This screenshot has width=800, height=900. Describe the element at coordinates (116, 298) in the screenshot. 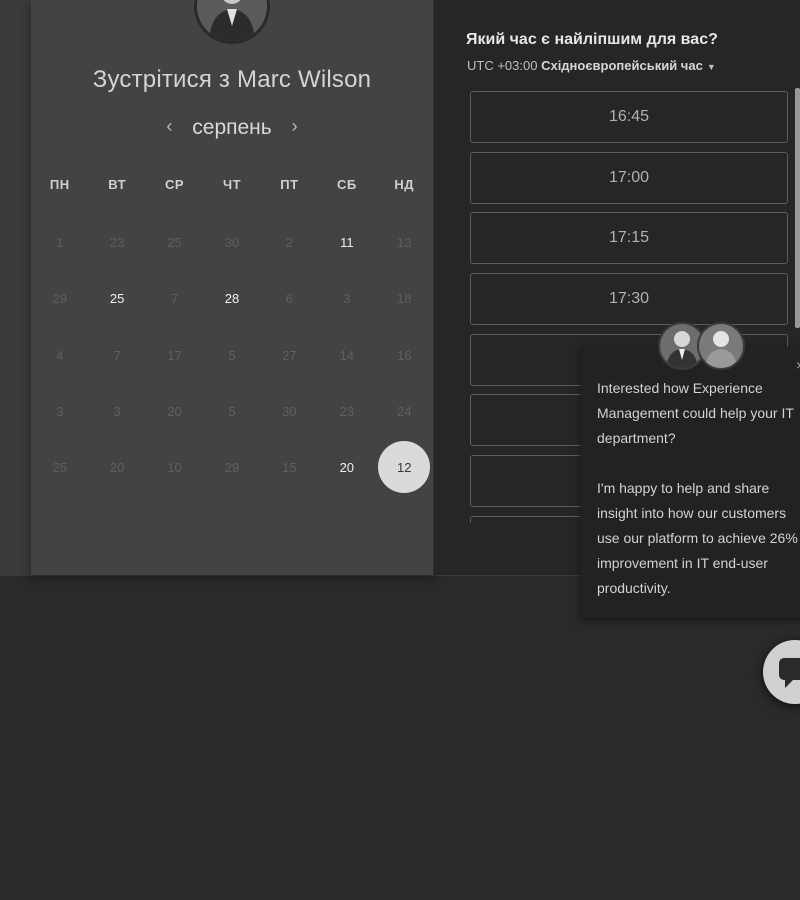

I see `day-cell-available: 25` at that location.